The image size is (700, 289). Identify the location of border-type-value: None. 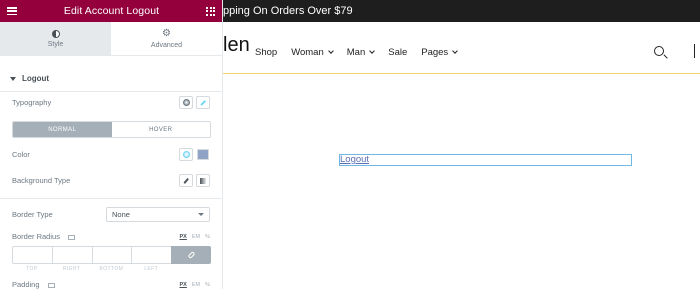
(121, 214).